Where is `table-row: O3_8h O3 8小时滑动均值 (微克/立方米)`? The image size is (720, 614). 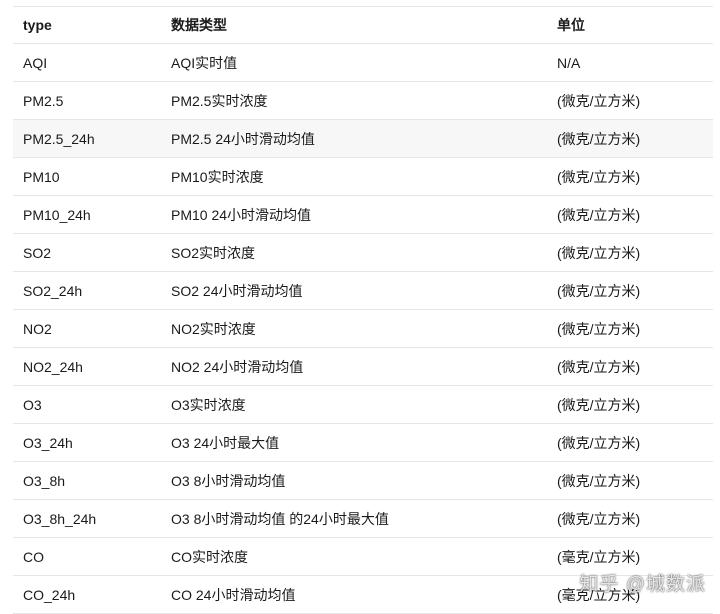
table-row: O3_8h O3 8小时滑动均值 (微克/立方米) is located at coordinates (363, 481).